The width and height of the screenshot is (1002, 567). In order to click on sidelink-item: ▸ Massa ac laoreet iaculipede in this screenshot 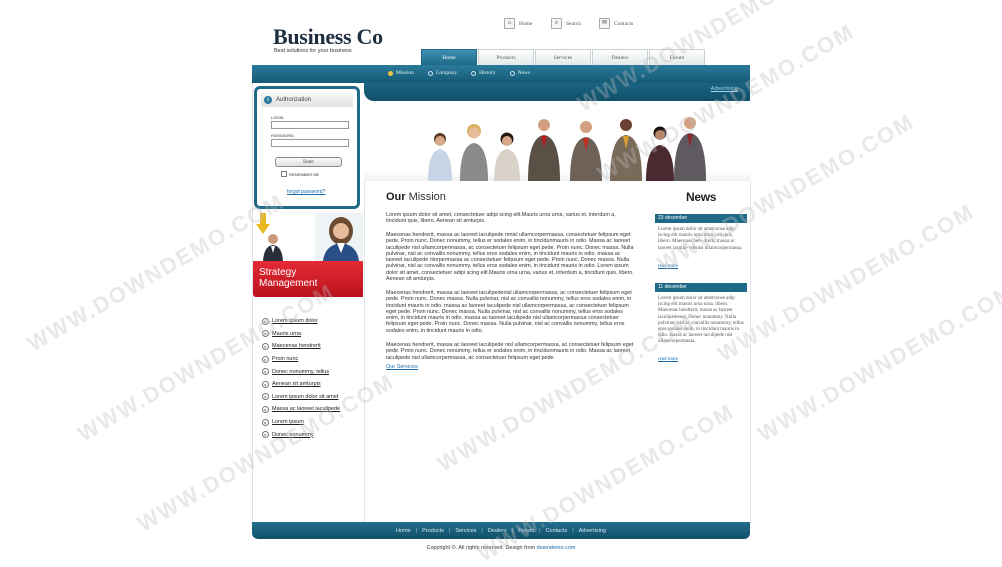, I will do `click(301, 409)`.